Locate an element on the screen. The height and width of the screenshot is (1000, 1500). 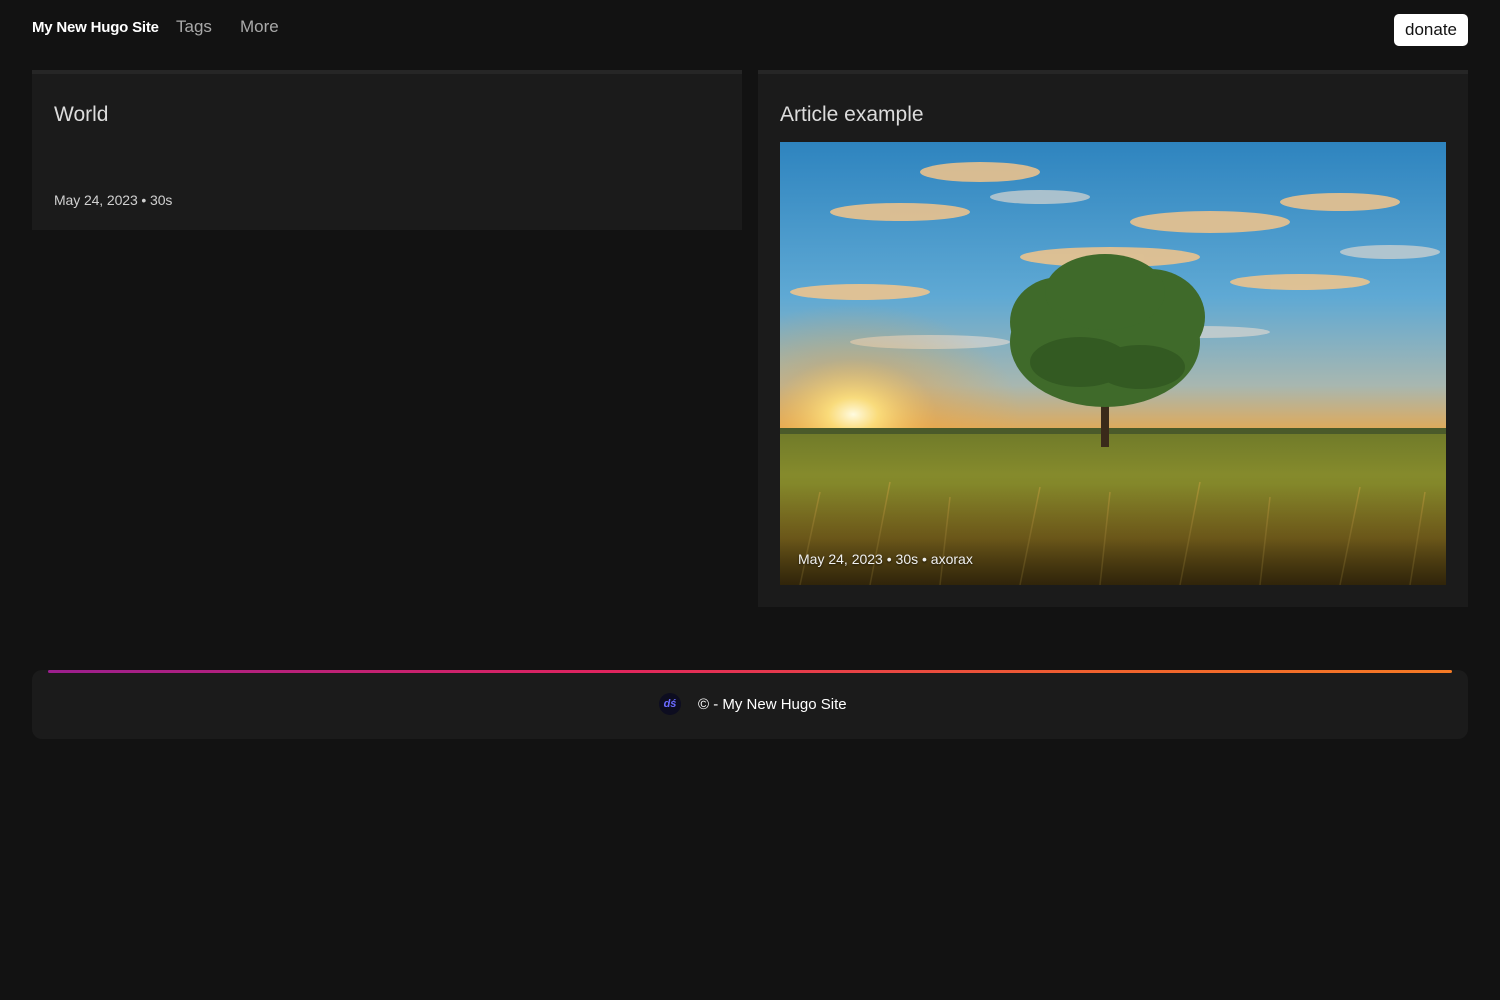
post-card-world: World May 24, 2023 • 30s is located at coordinates (387, 150).